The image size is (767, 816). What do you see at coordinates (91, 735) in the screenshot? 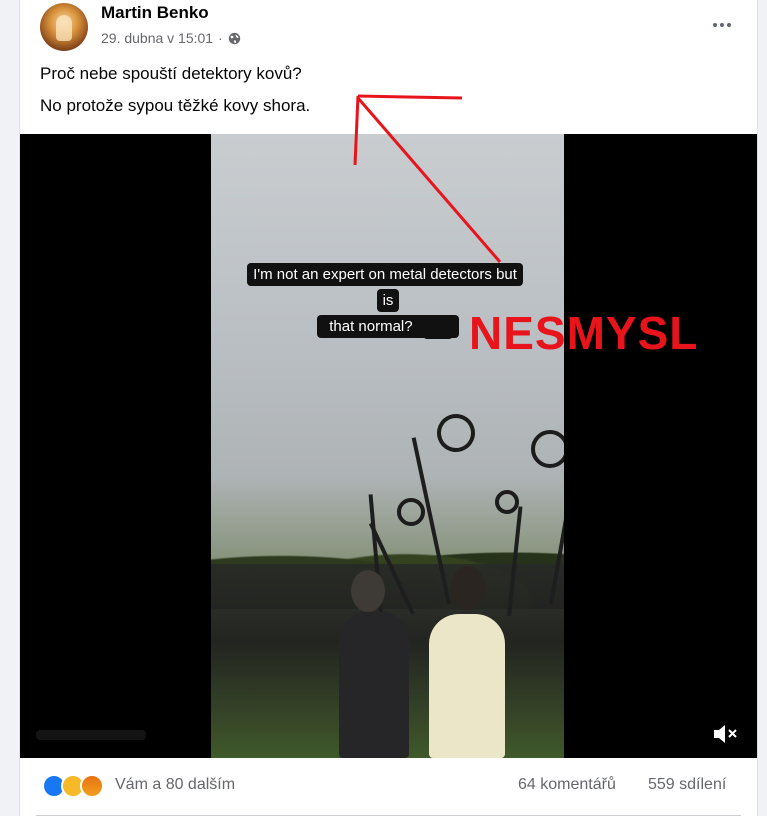
I see `video-progress` at bounding box center [91, 735].